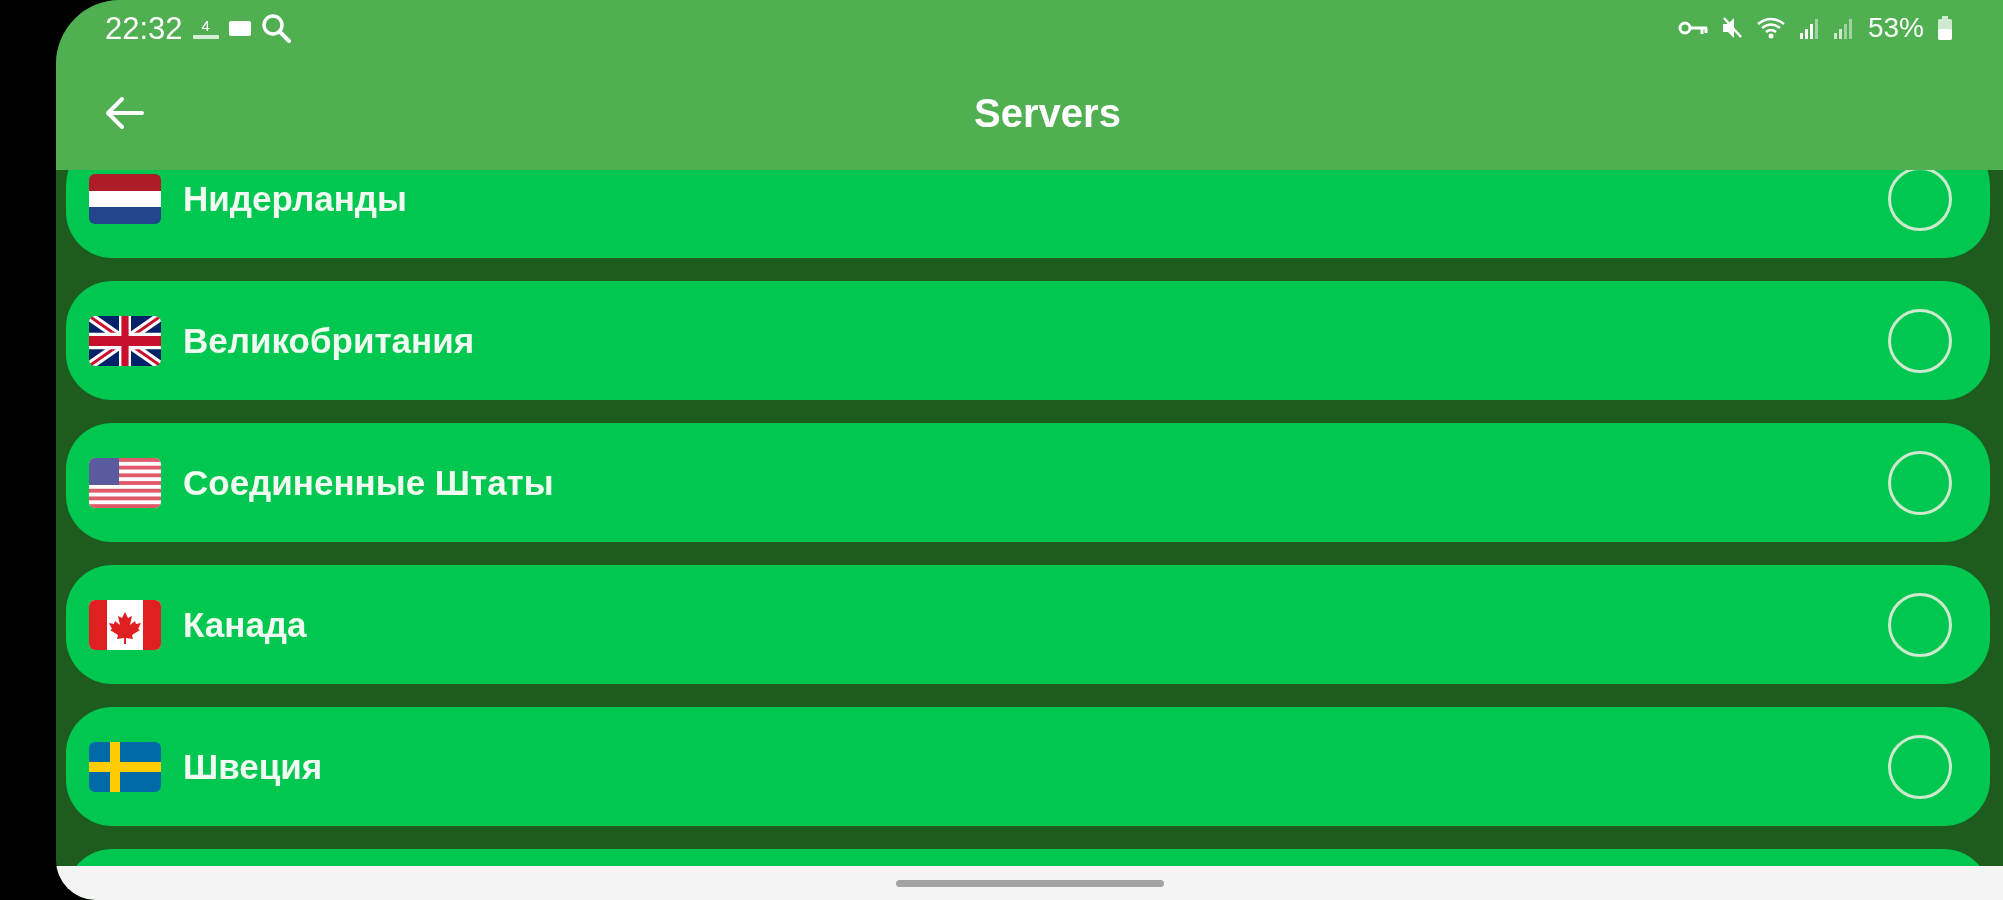 Image resolution: width=2003 pixels, height=900 pixels. What do you see at coordinates (125, 198) in the screenshot?
I see `netherlands-flag-icon` at bounding box center [125, 198].